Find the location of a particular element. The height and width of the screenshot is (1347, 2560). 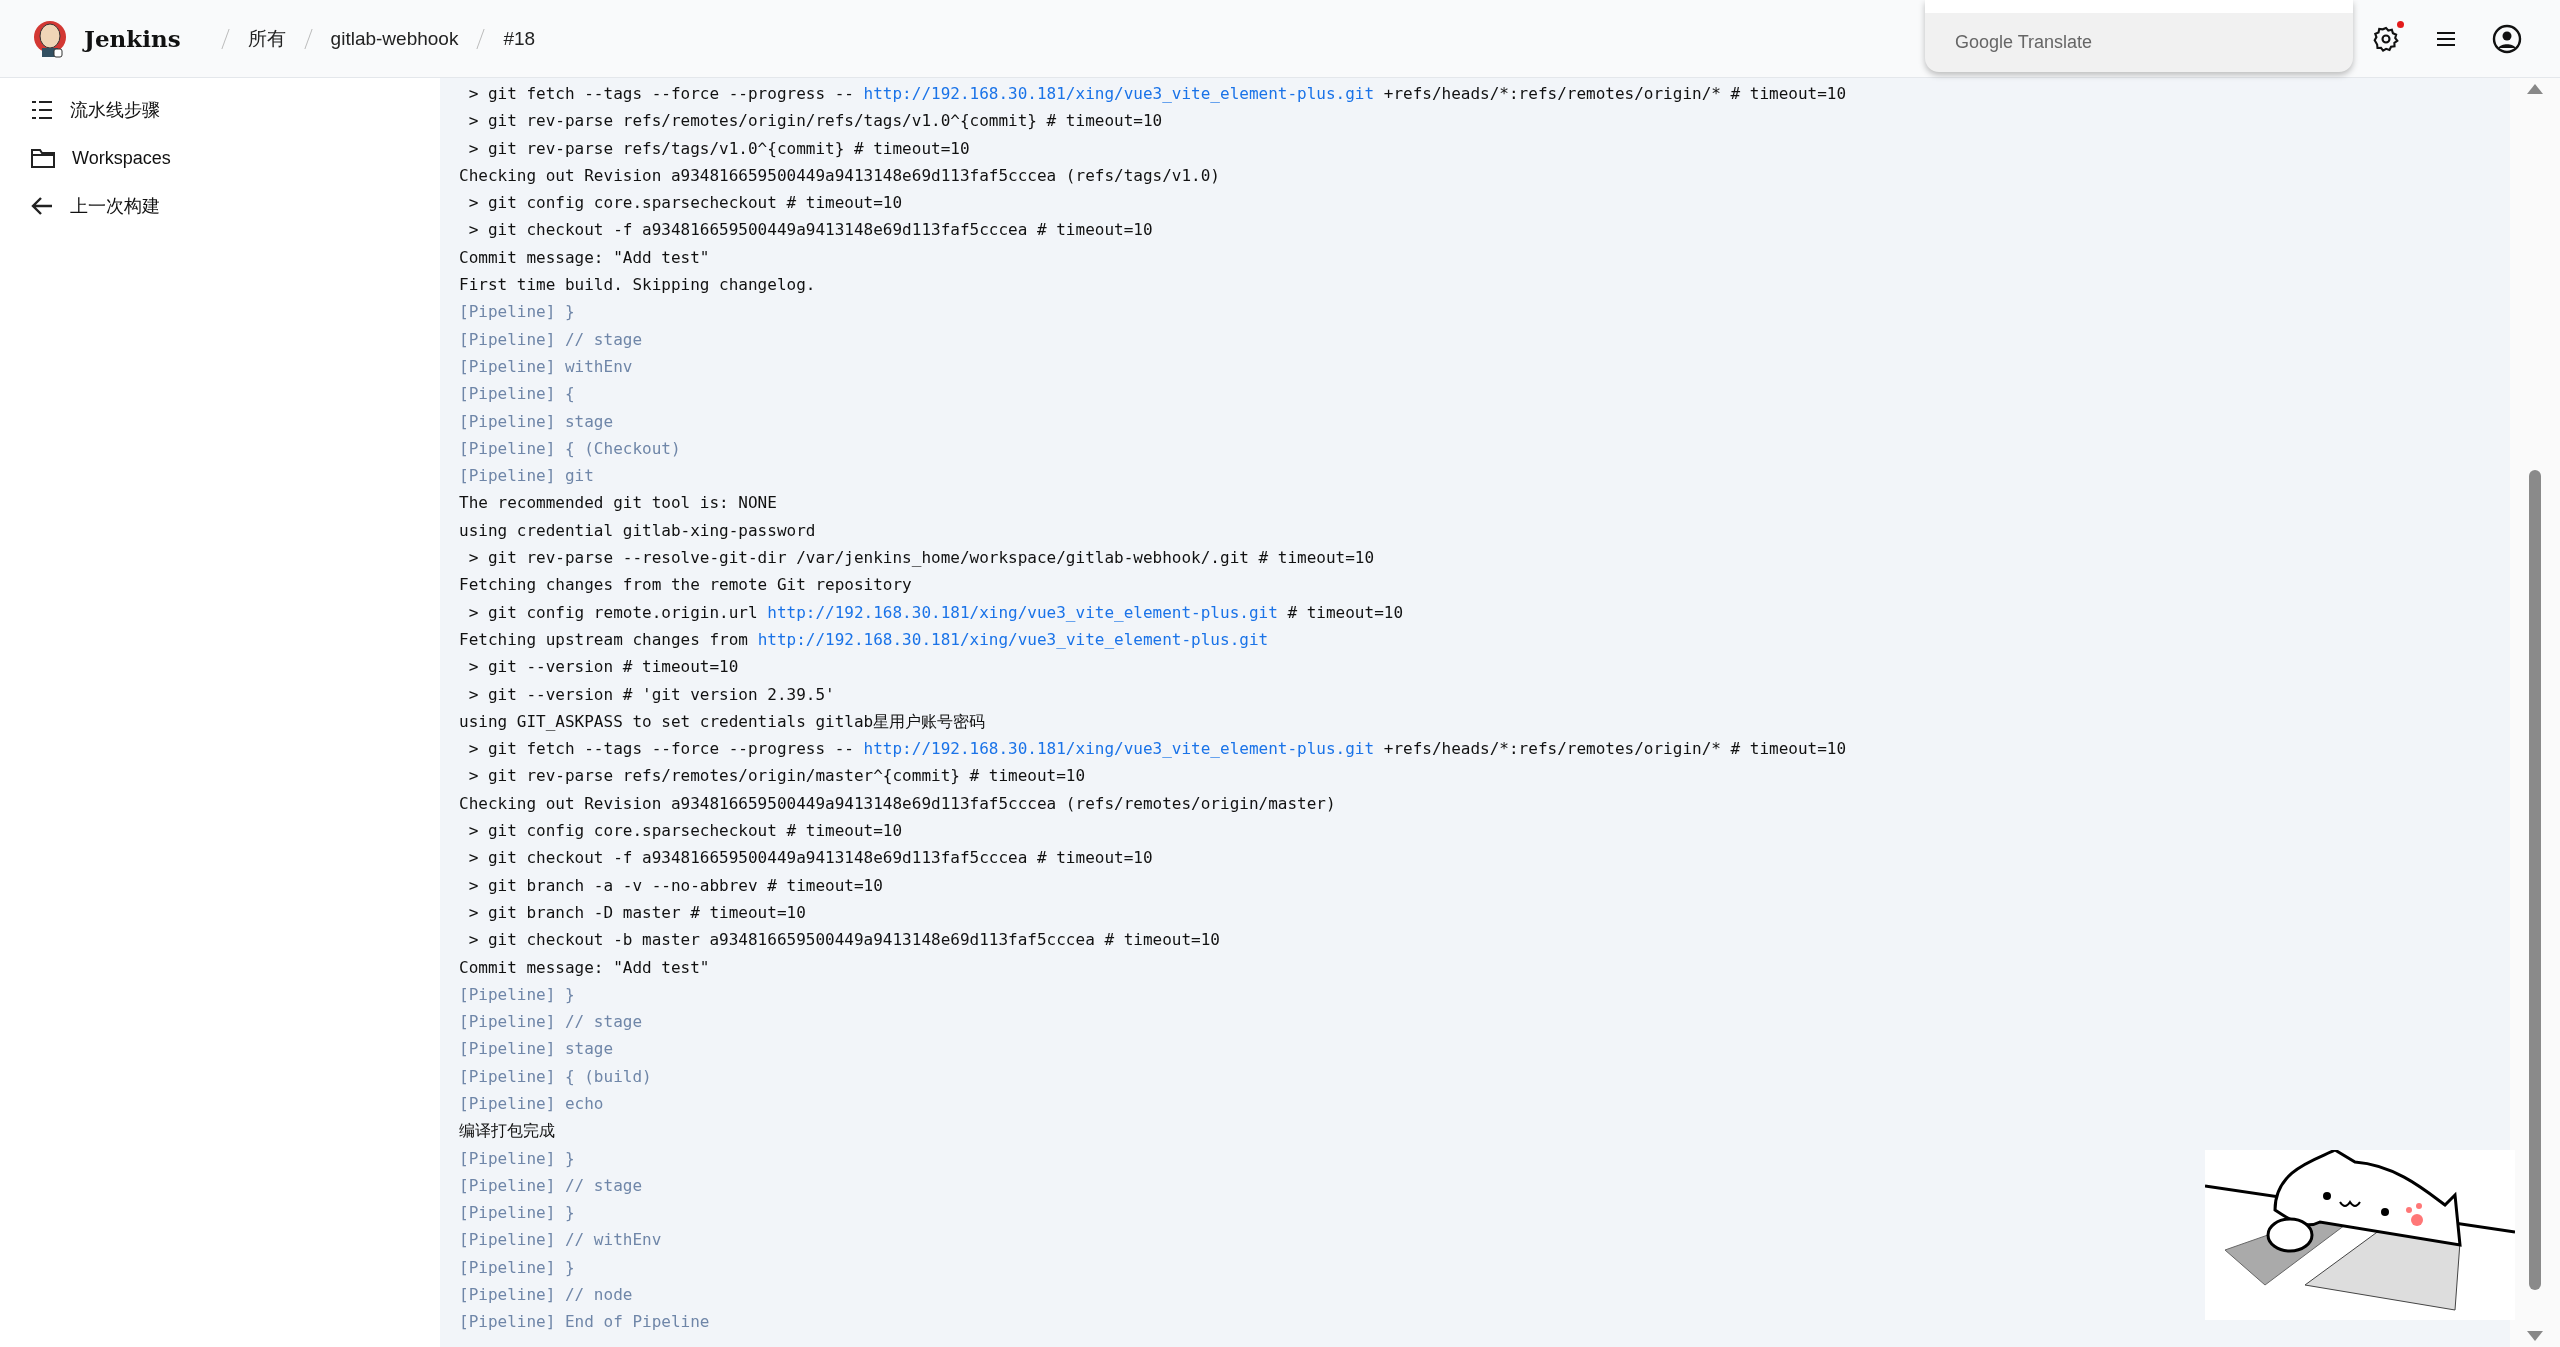

log-line: [Pipeline] echo is located at coordinates (531, 1104).